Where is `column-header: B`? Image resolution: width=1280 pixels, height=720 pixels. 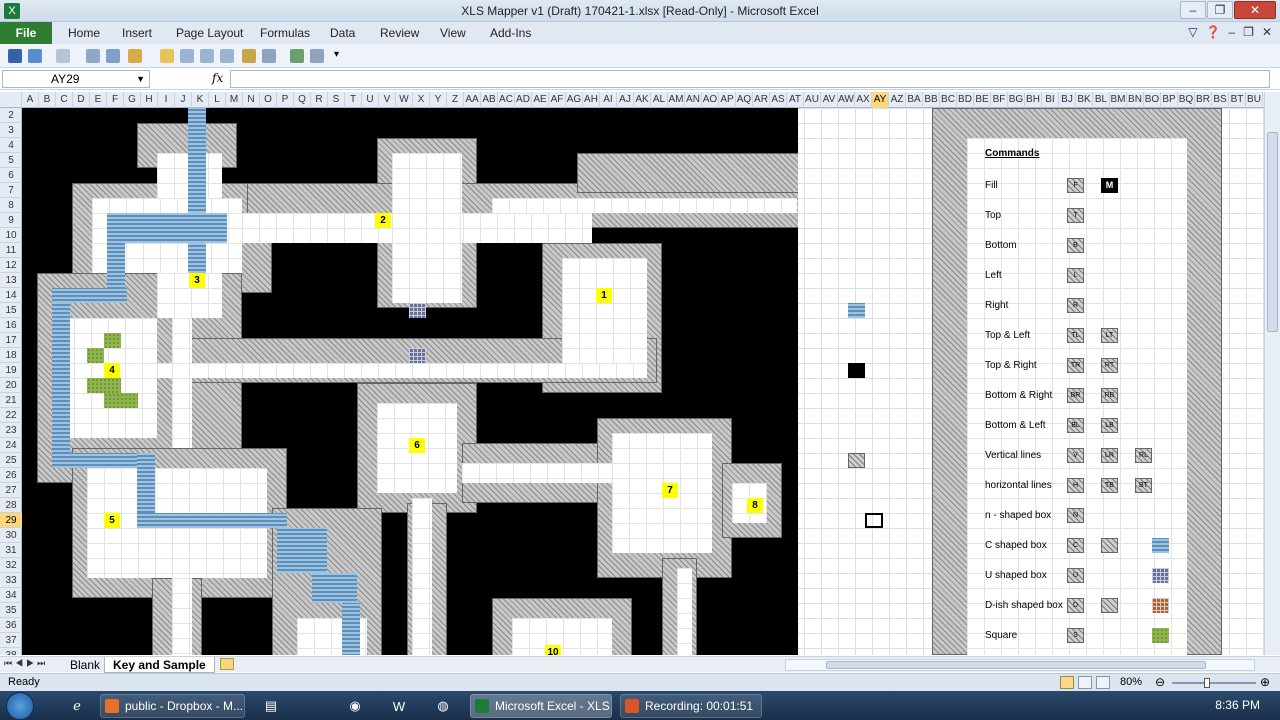 column-header: B is located at coordinates (47, 100).